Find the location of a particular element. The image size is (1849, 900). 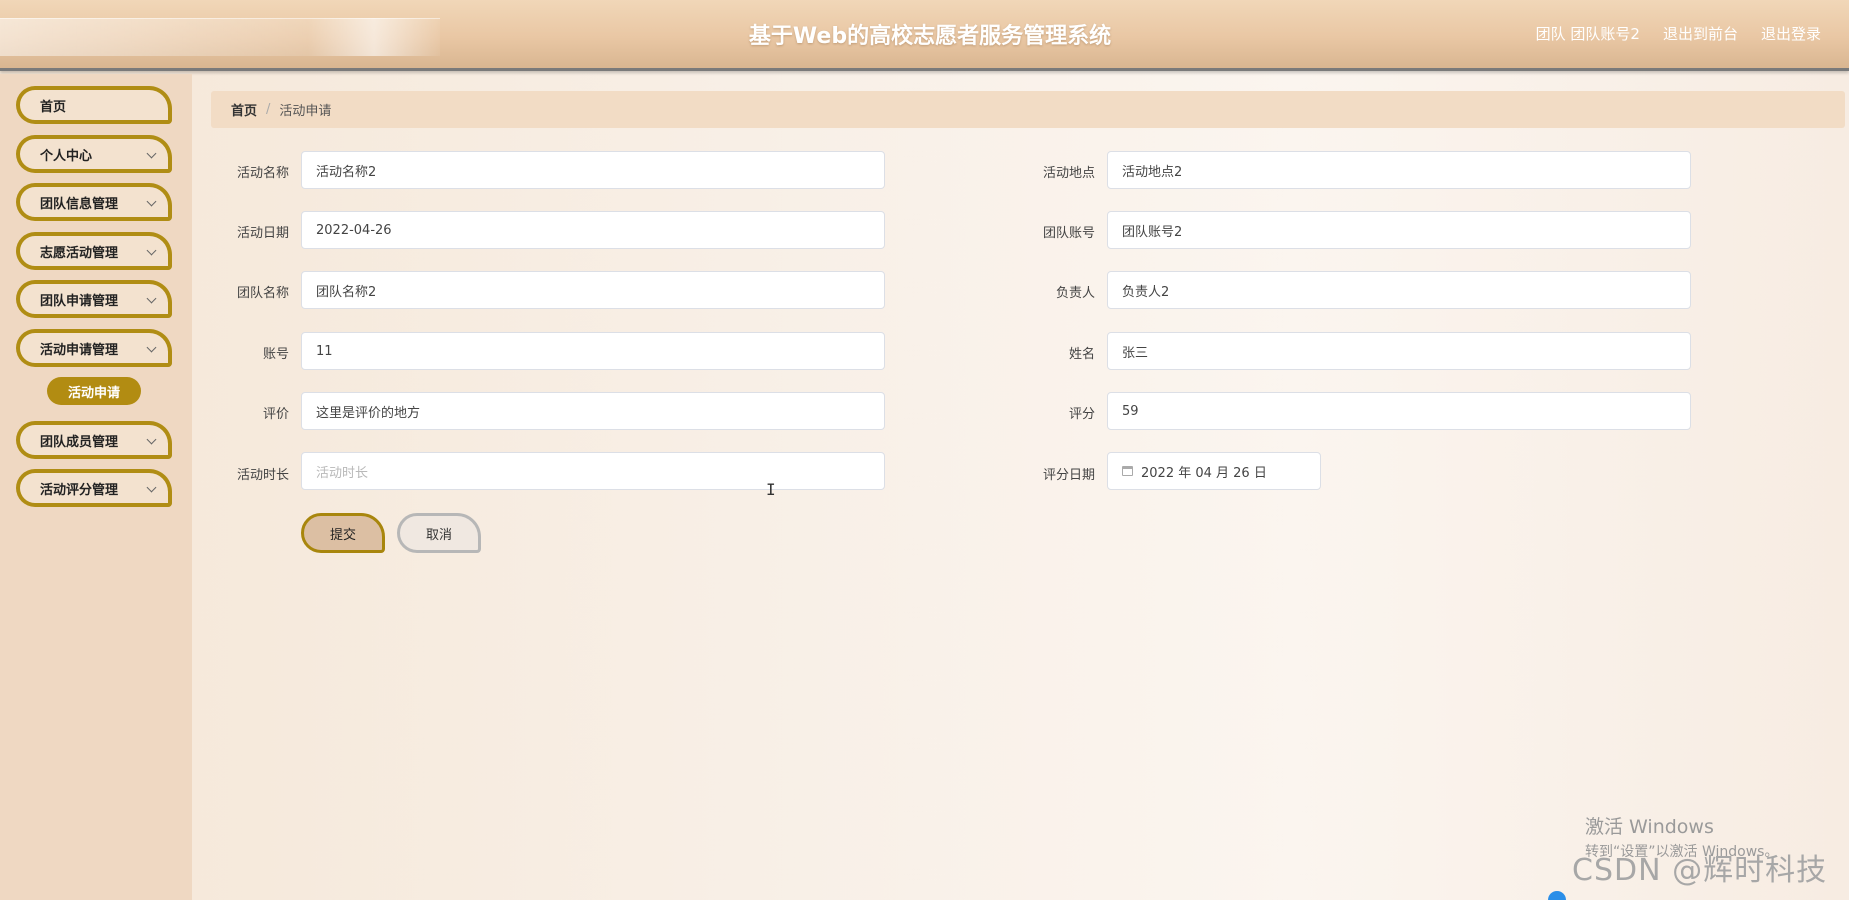

sidebar-item-home: 首页 is located at coordinates (94, 105).